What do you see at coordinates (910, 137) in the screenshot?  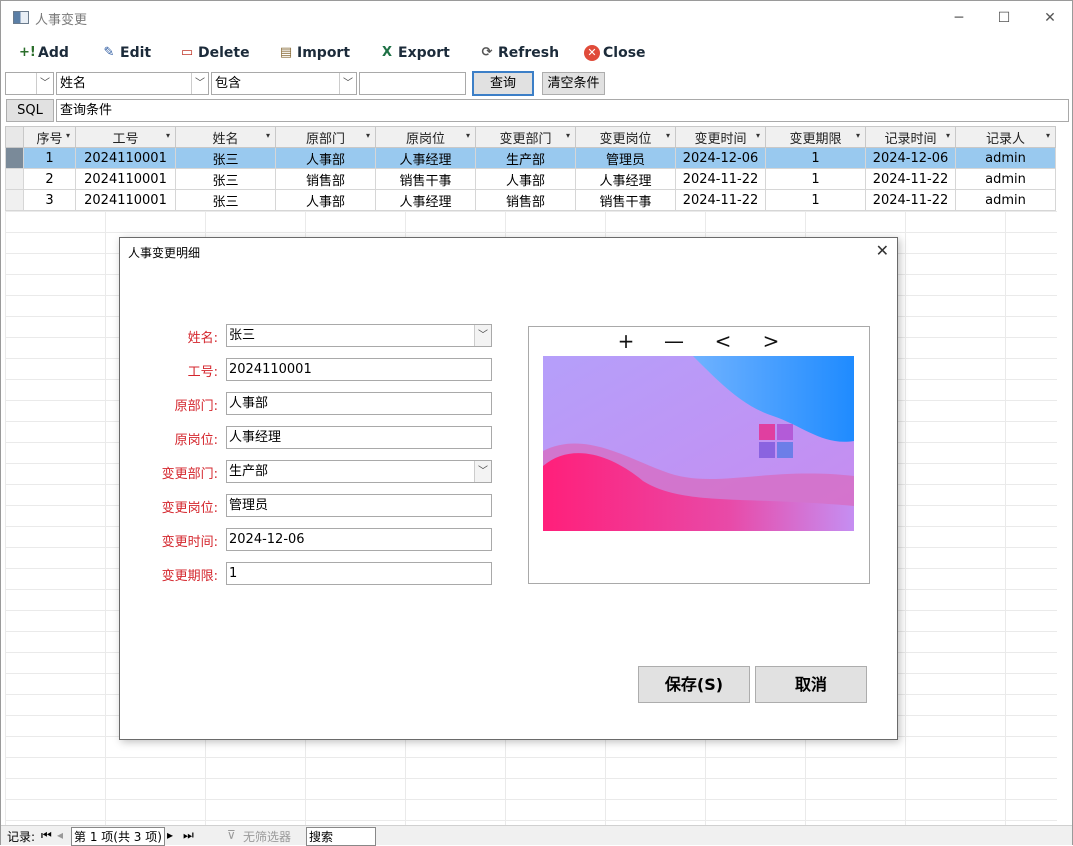 I see `column-header: 记录时间 ▾` at bounding box center [910, 137].